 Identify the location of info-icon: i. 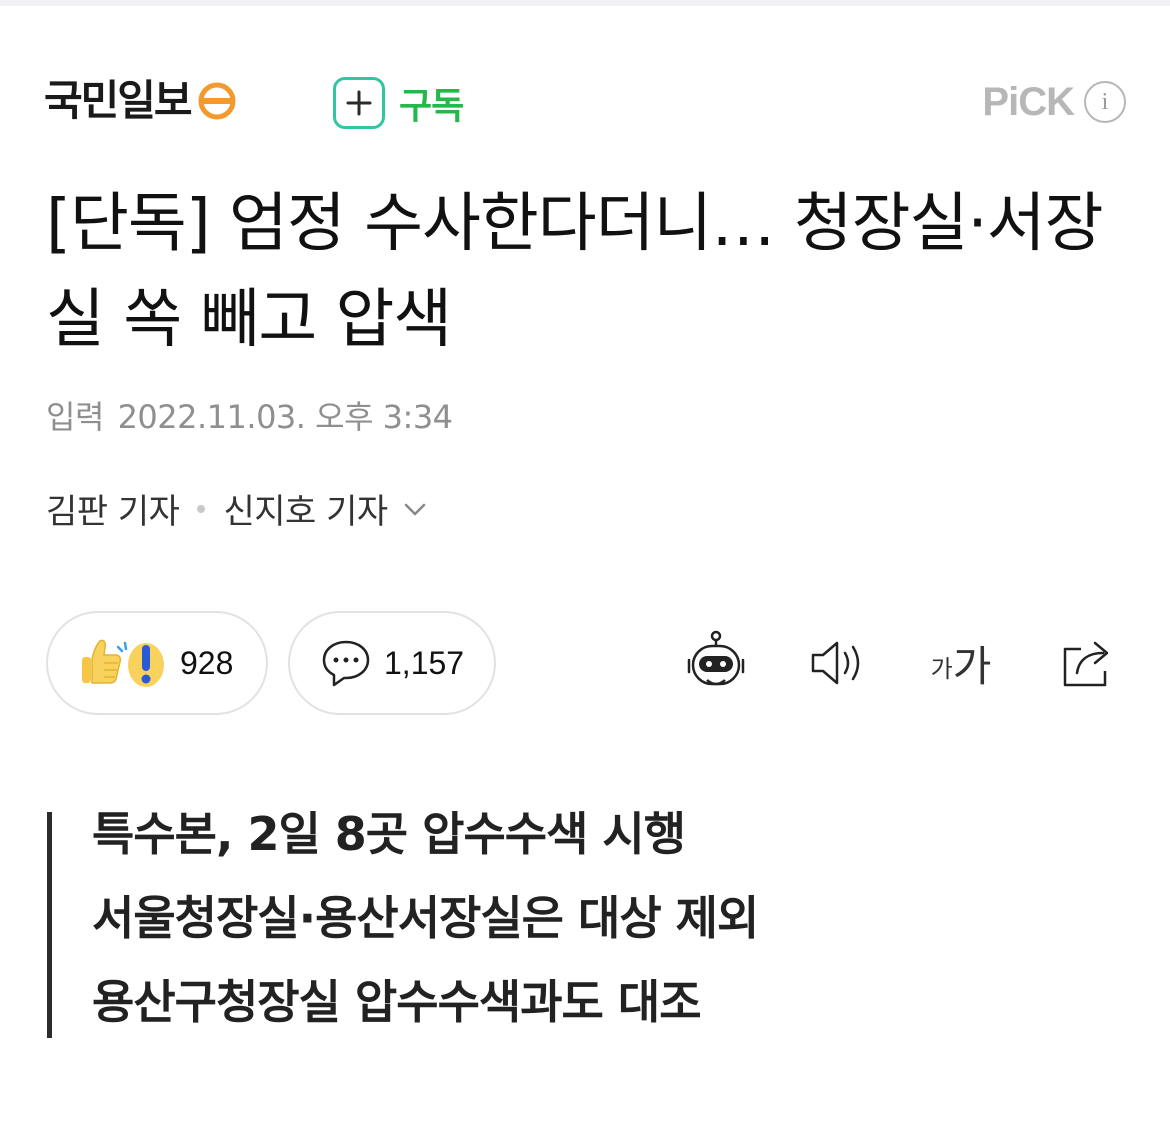
(1105, 102).